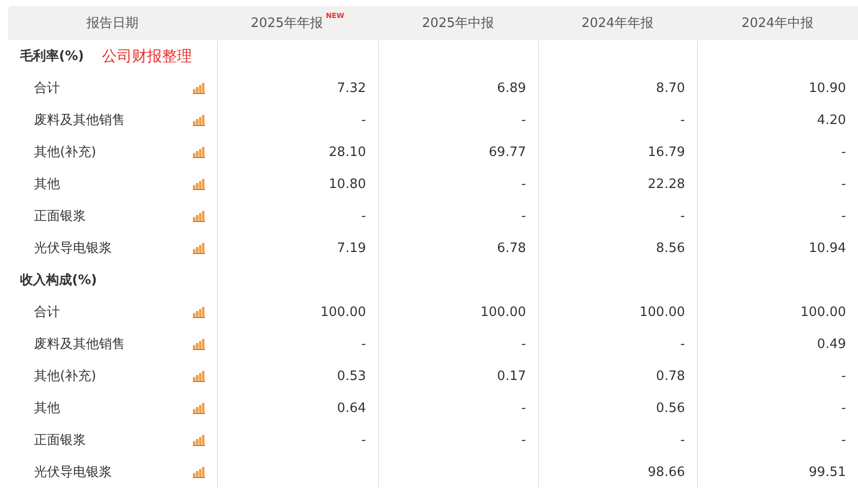 The height and width of the screenshot is (492, 858). What do you see at coordinates (827, 88) in the screenshot?
I see `table-cell: 10.90` at bounding box center [827, 88].